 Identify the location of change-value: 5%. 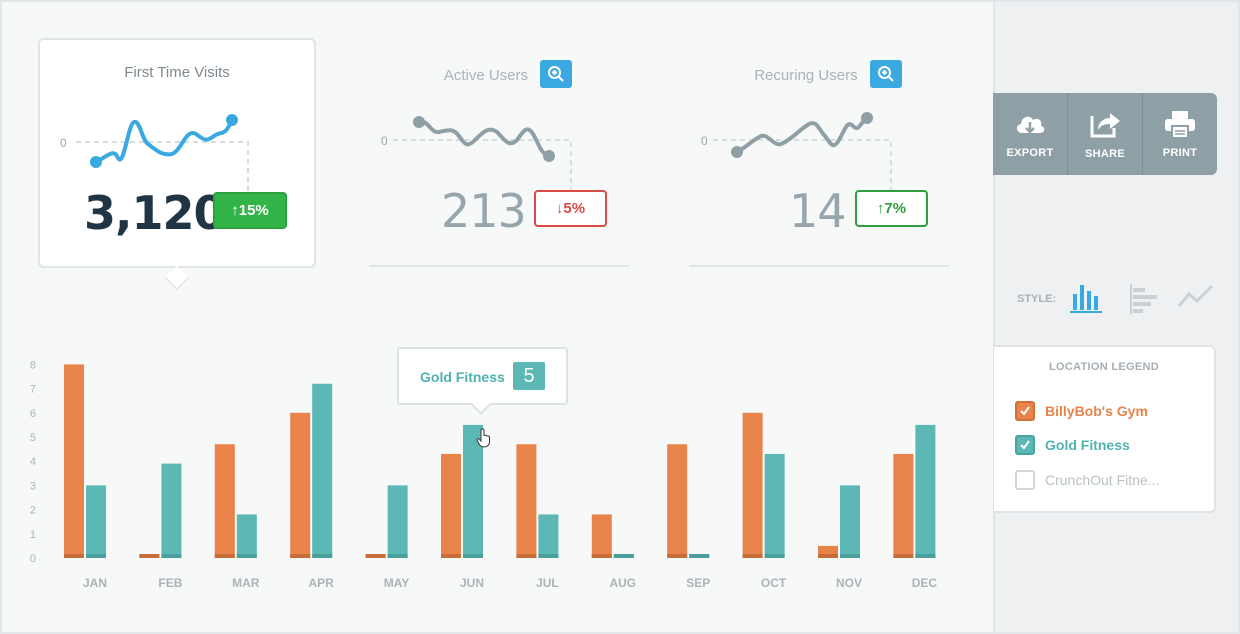
(574, 208).